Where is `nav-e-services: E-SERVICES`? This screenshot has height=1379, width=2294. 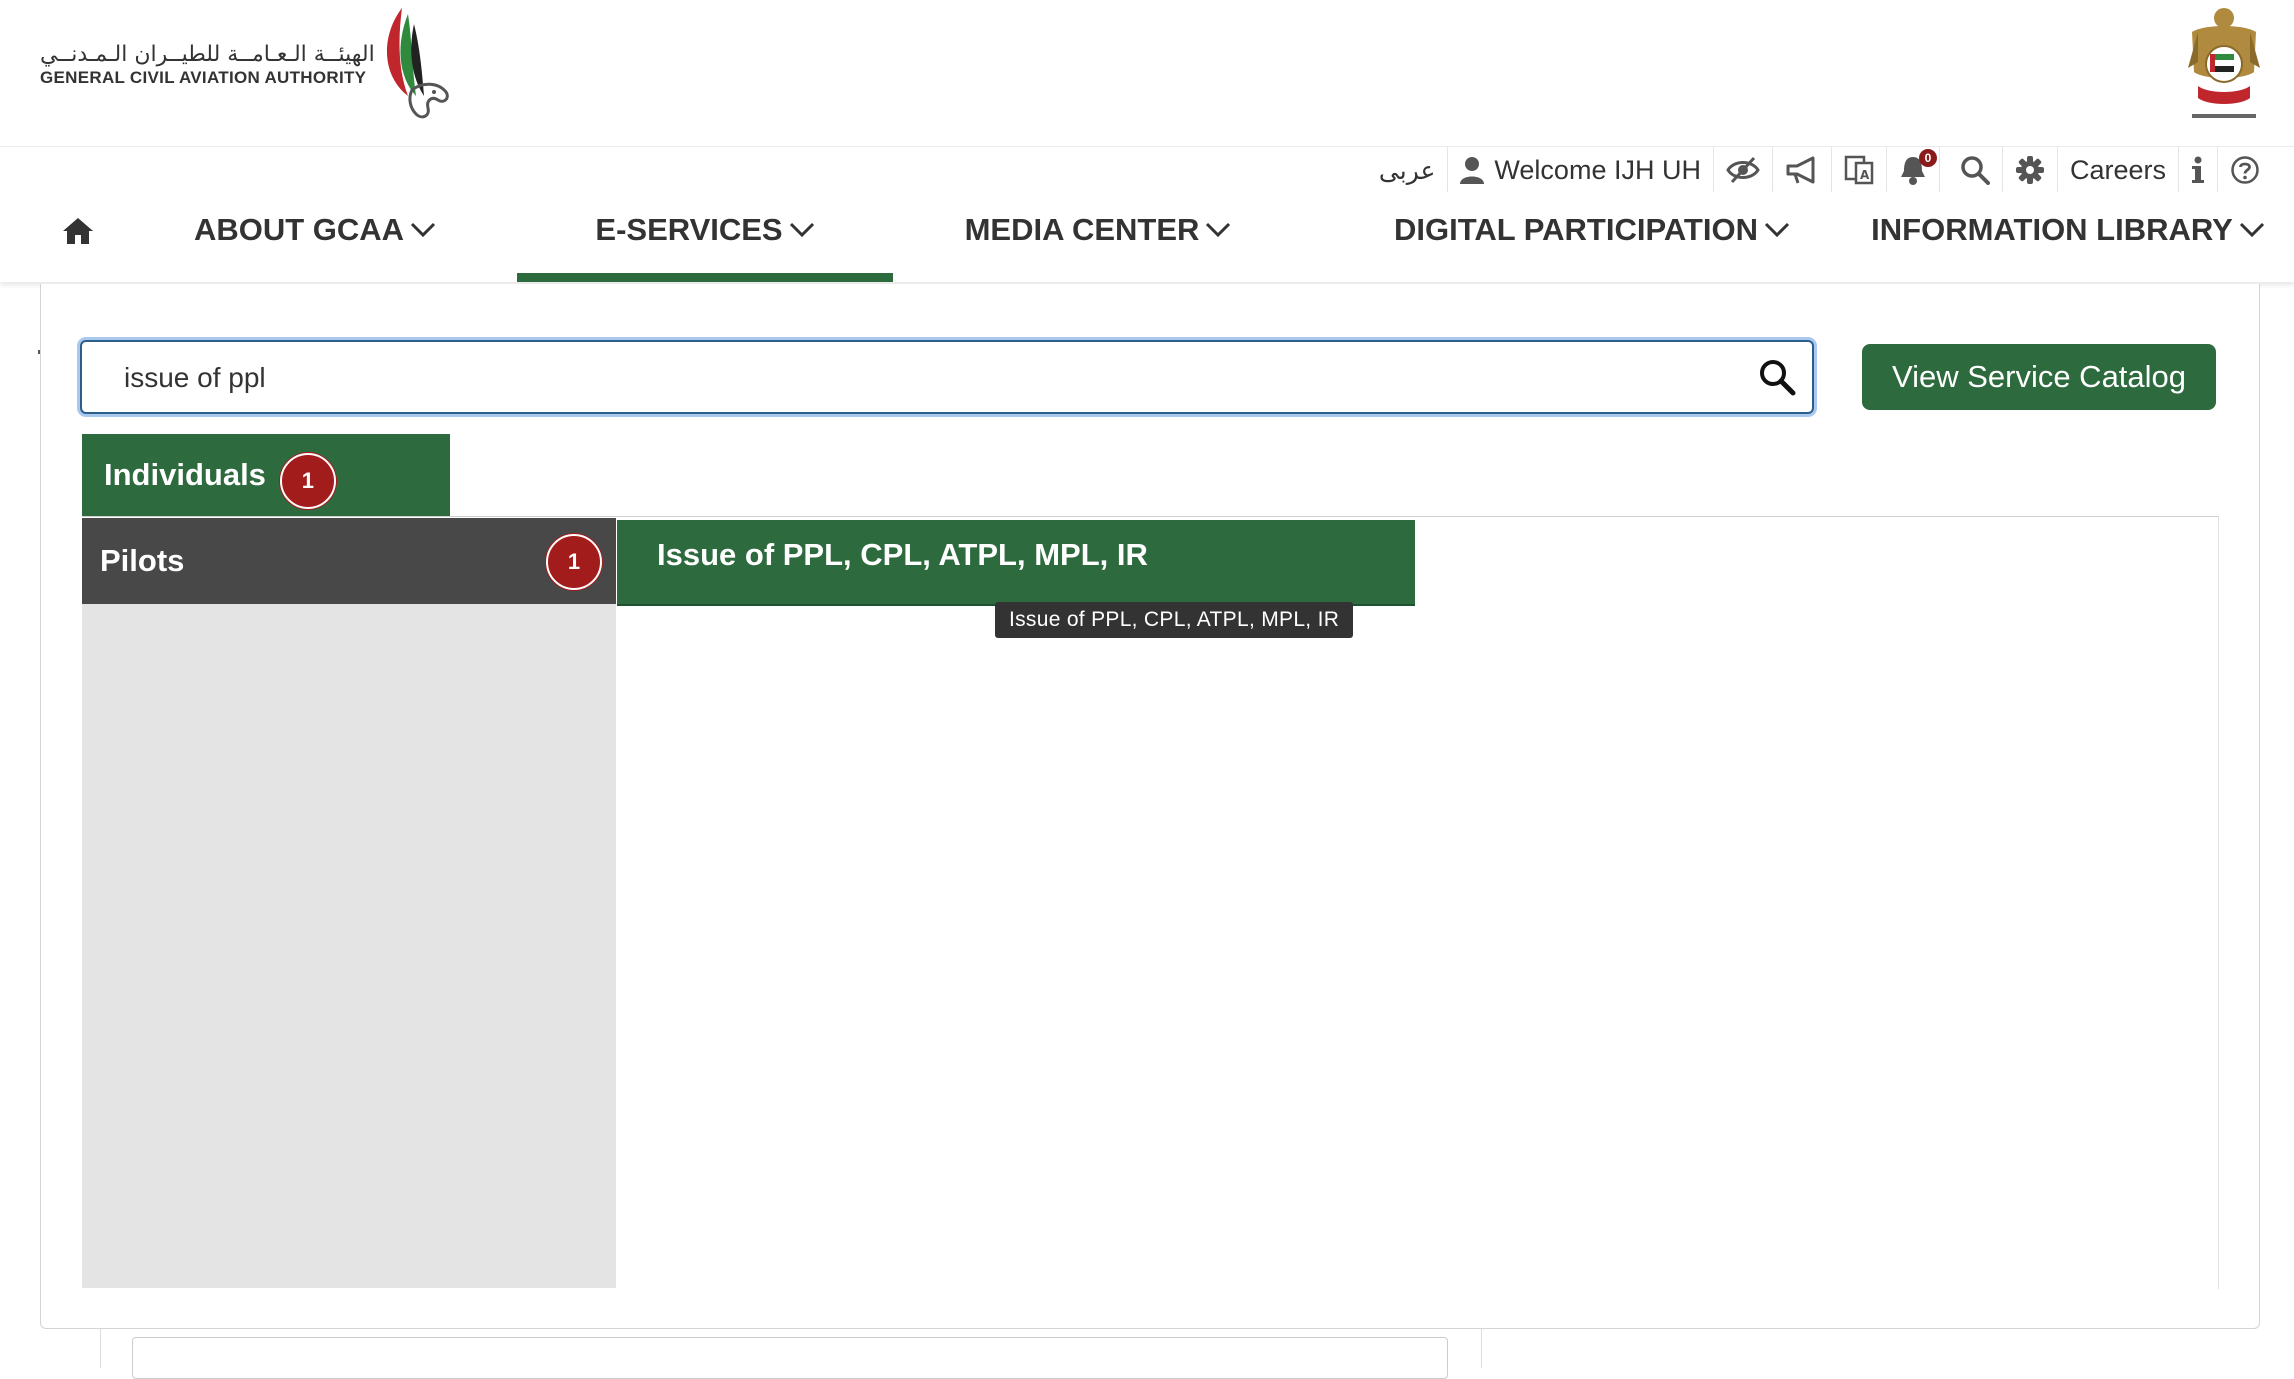
nav-e-services: E-SERVICES is located at coordinates (705, 237).